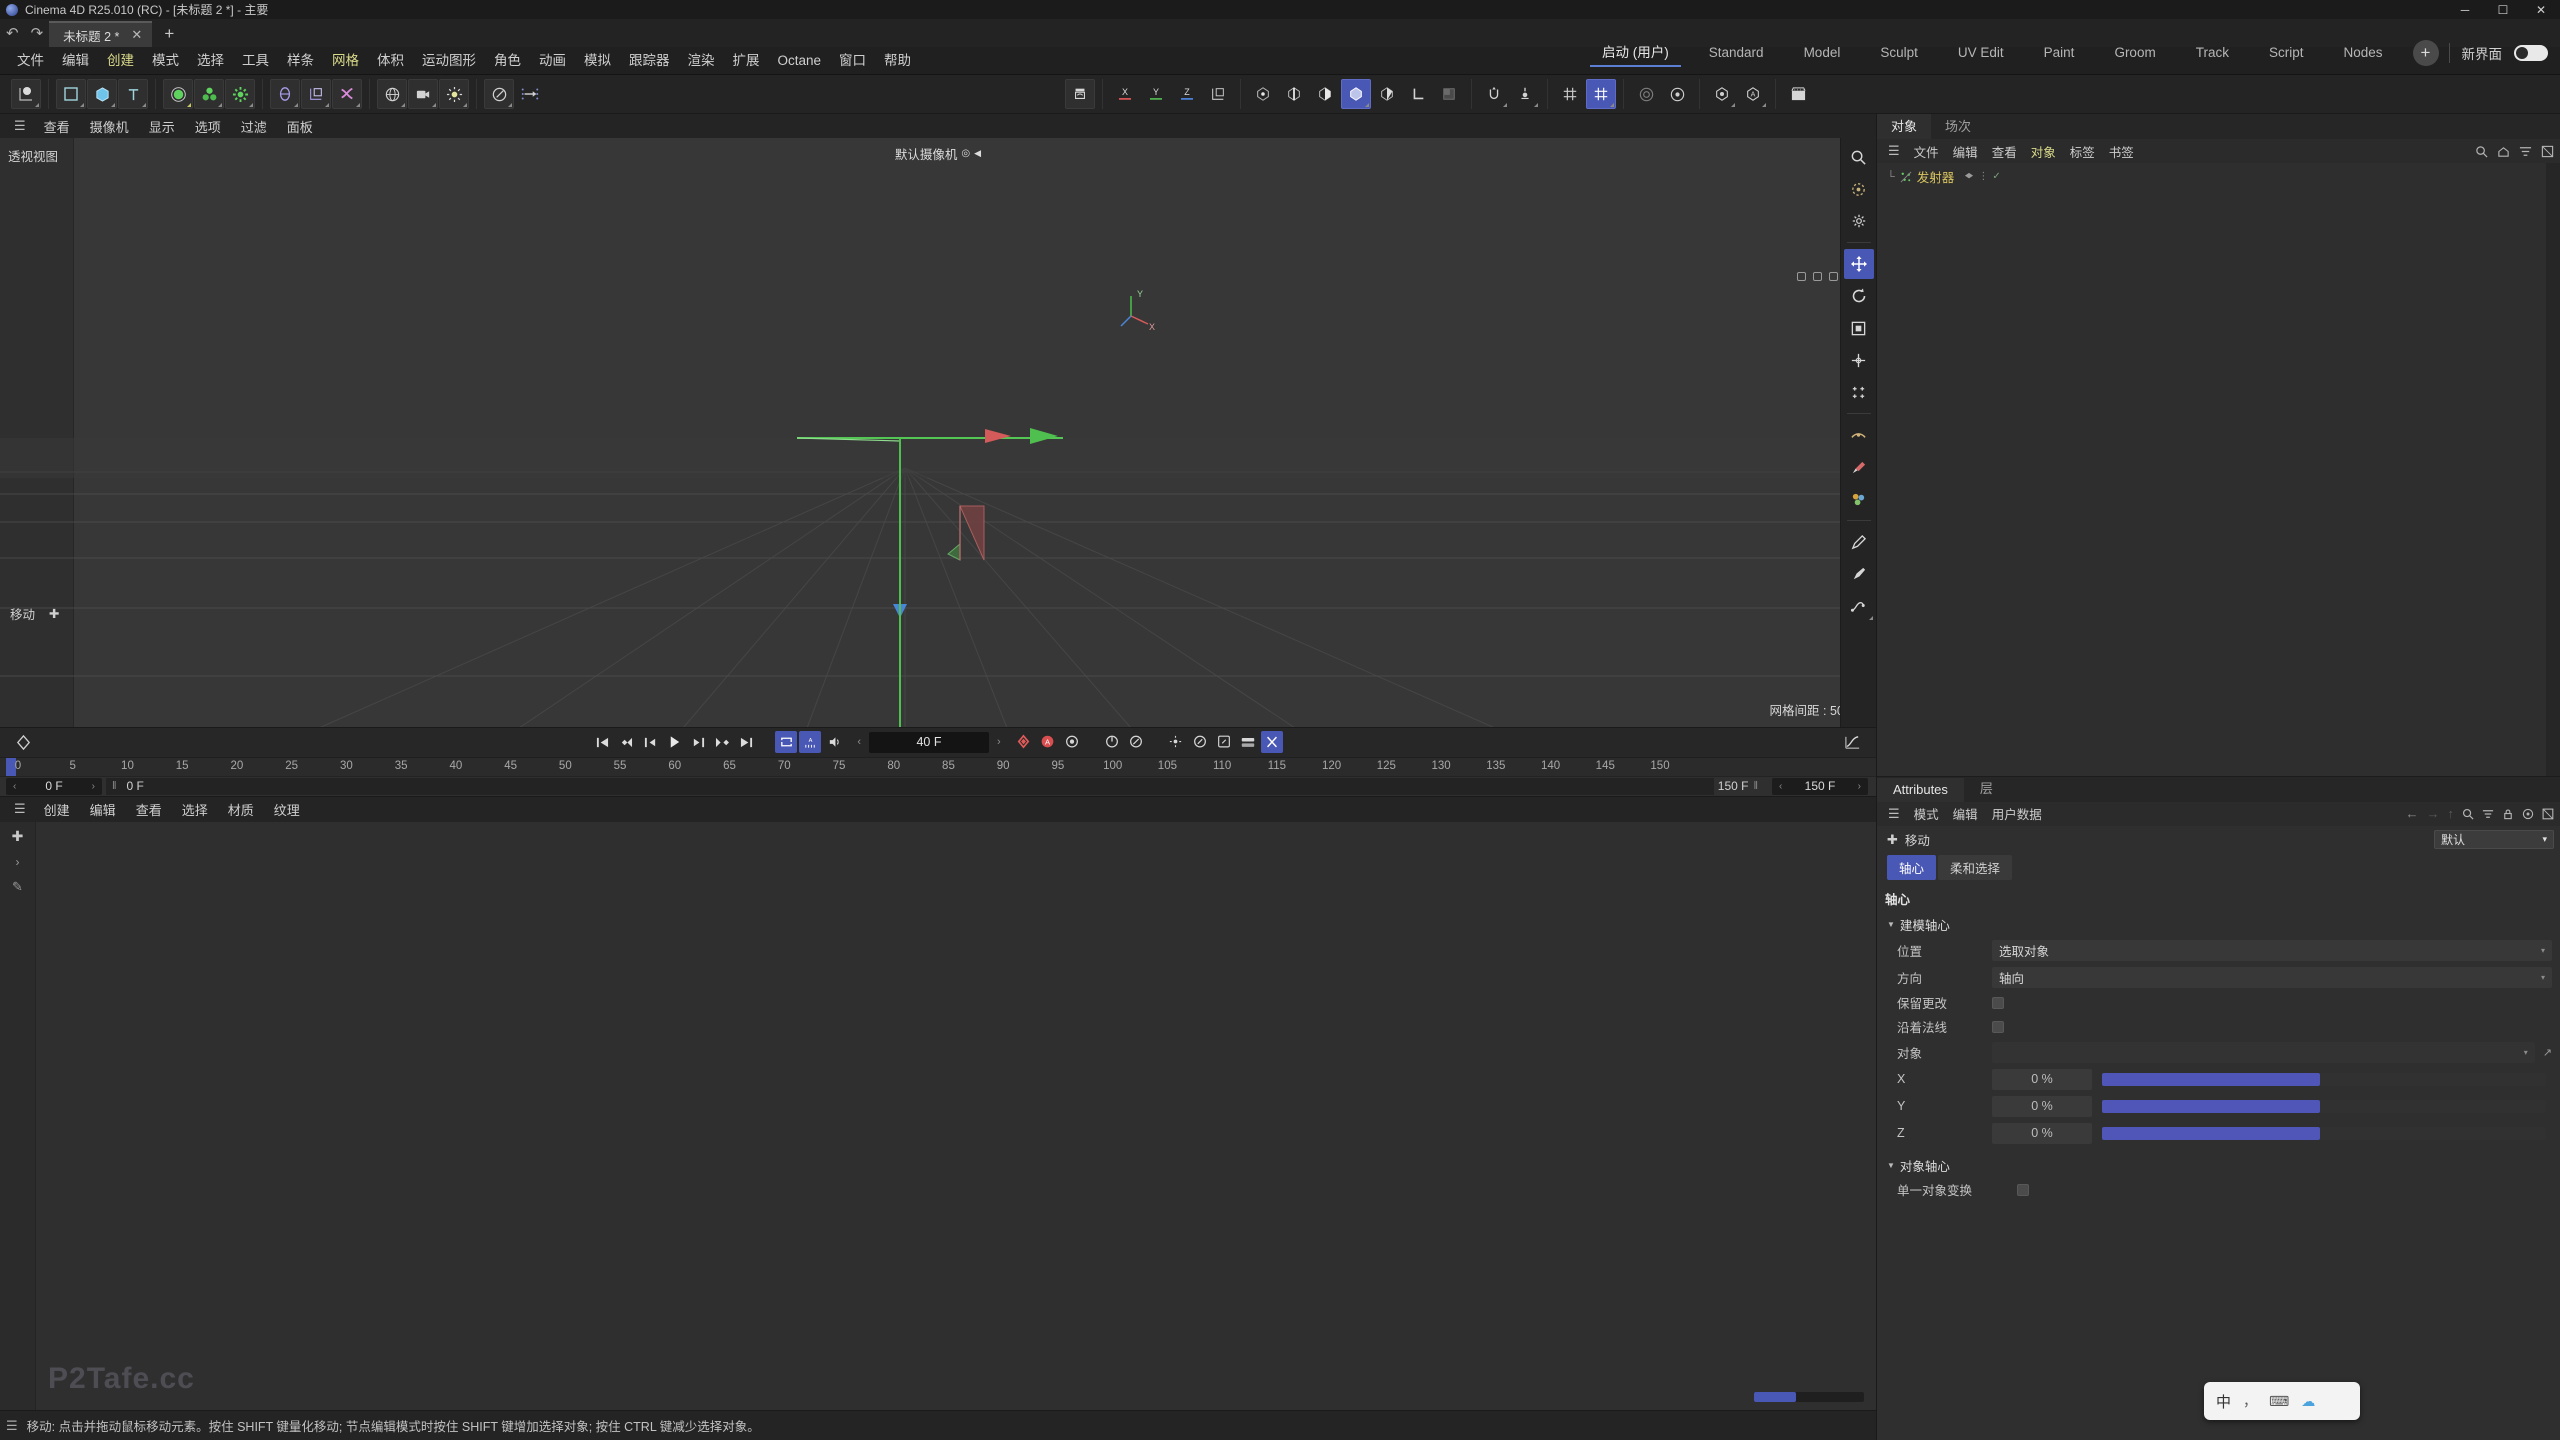  Describe the element at coordinates (1965, 151) in the screenshot. I see `om-menu-edit: 编辑` at that location.